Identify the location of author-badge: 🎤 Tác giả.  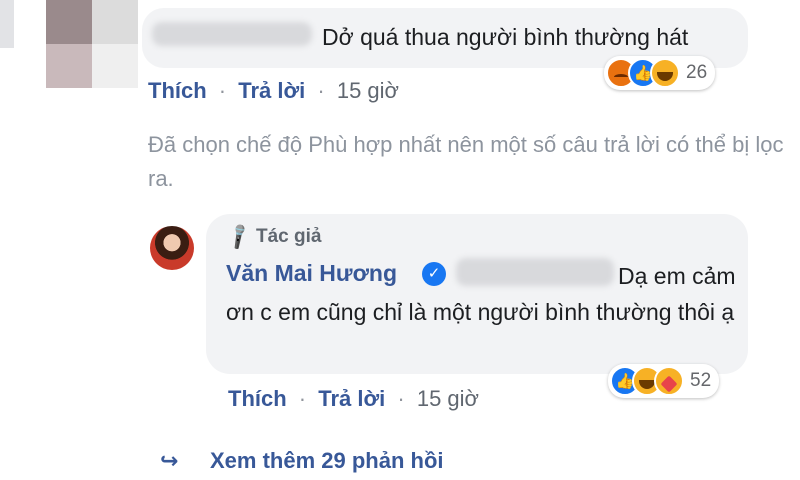
(273, 236).